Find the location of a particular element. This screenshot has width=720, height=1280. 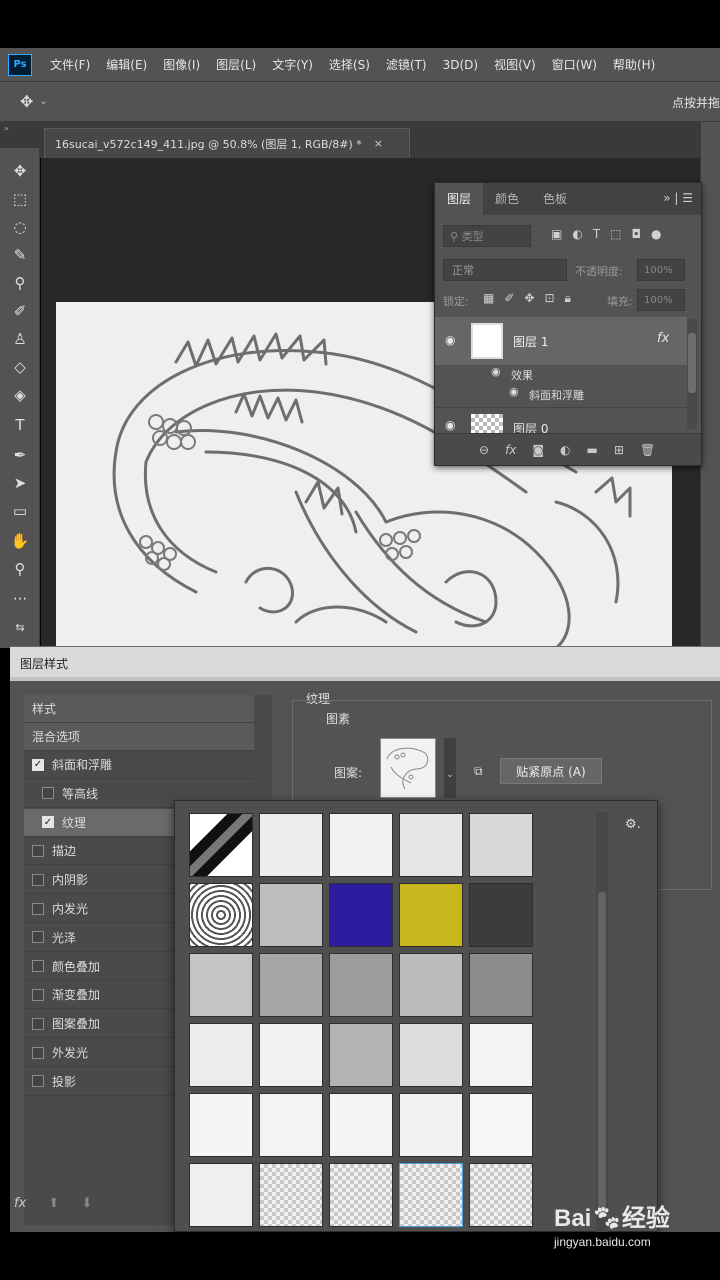

stamp-tool-icon: ♙ is located at coordinates (20, 339).